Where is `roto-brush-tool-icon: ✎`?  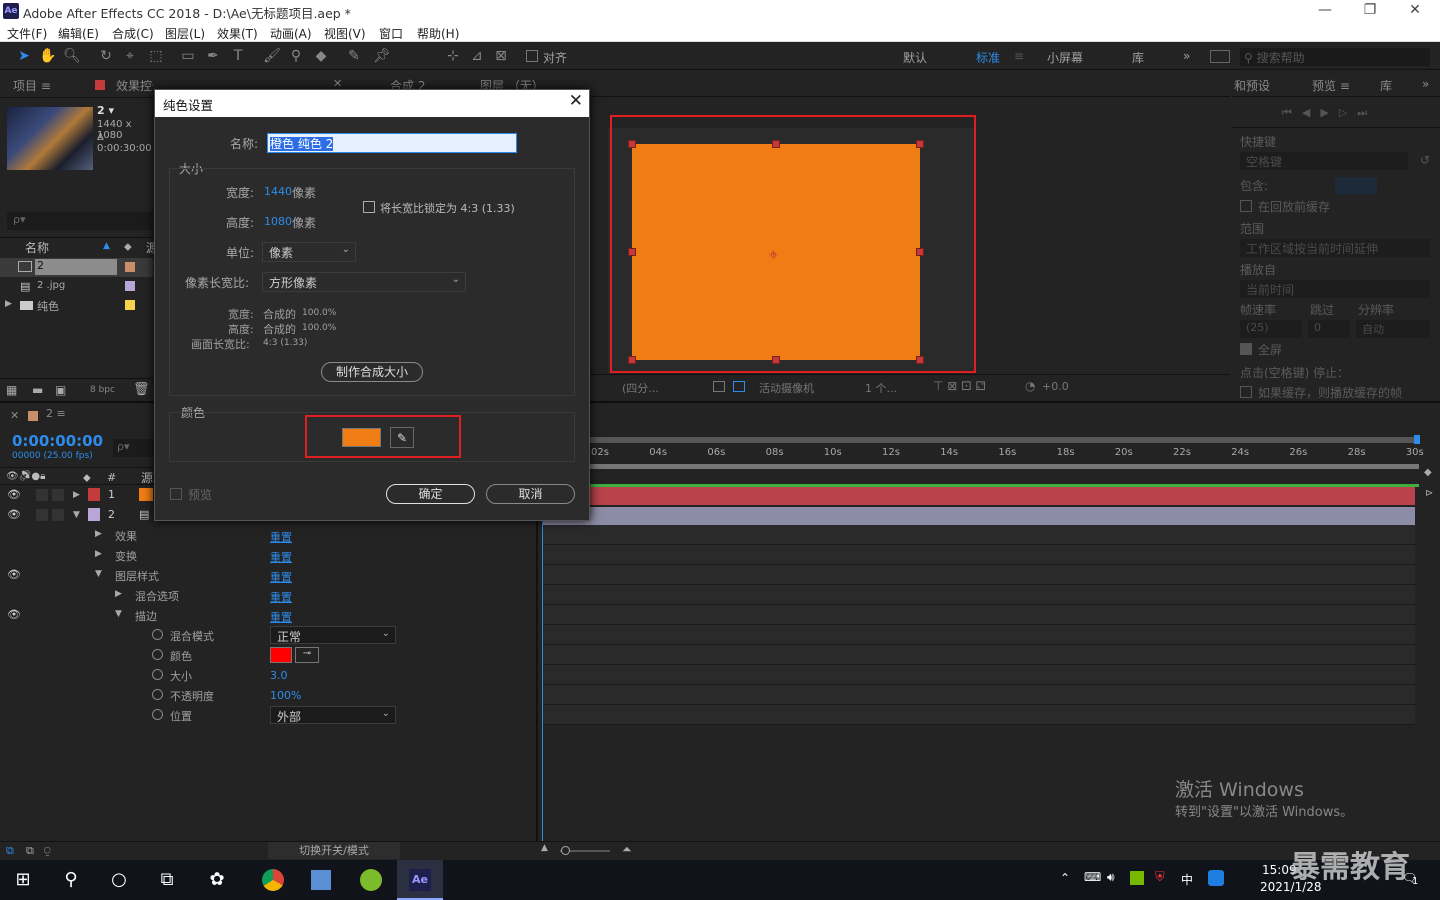
roto-brush-tool-icon: ✎ is located at coordinates (354, 56).